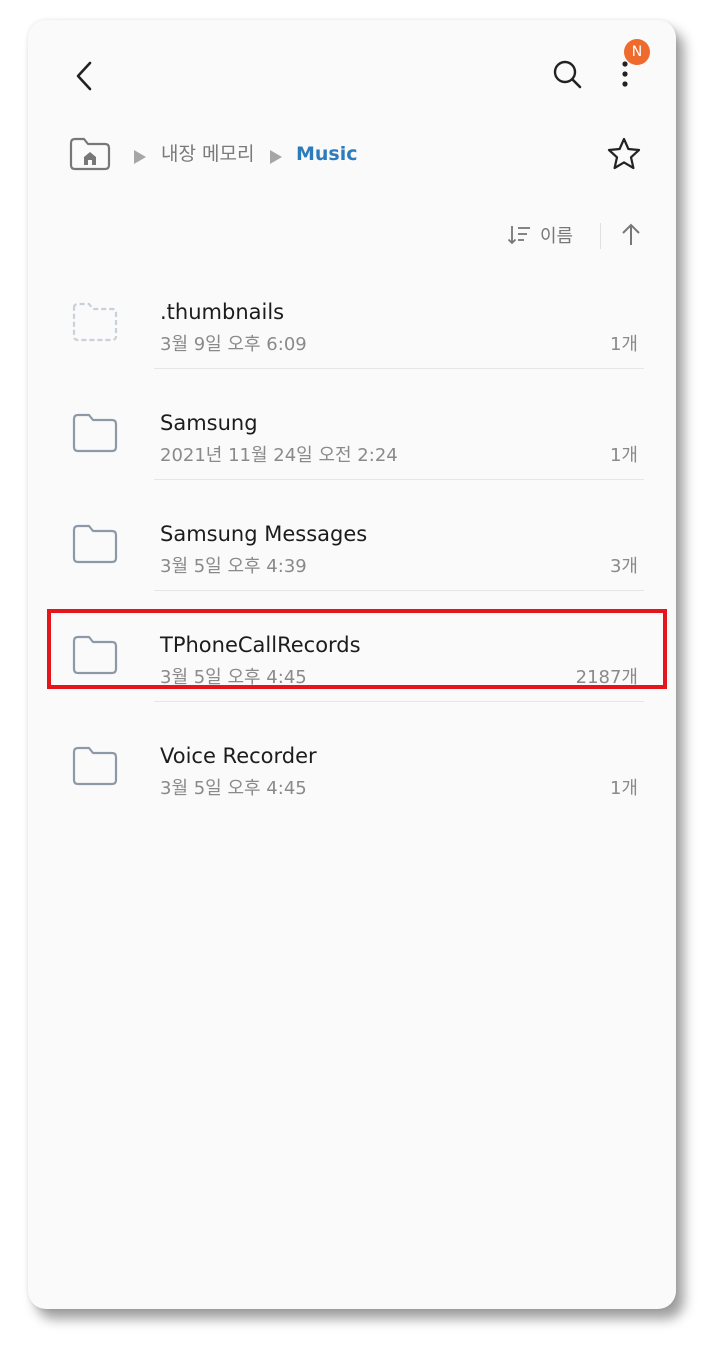 This screenshot has width=724, height=1366. Describe the element at coordinates (279, 455) in the screenshot. I see `item-date: 2021년 11월 24일 오전 2:24` at that location.